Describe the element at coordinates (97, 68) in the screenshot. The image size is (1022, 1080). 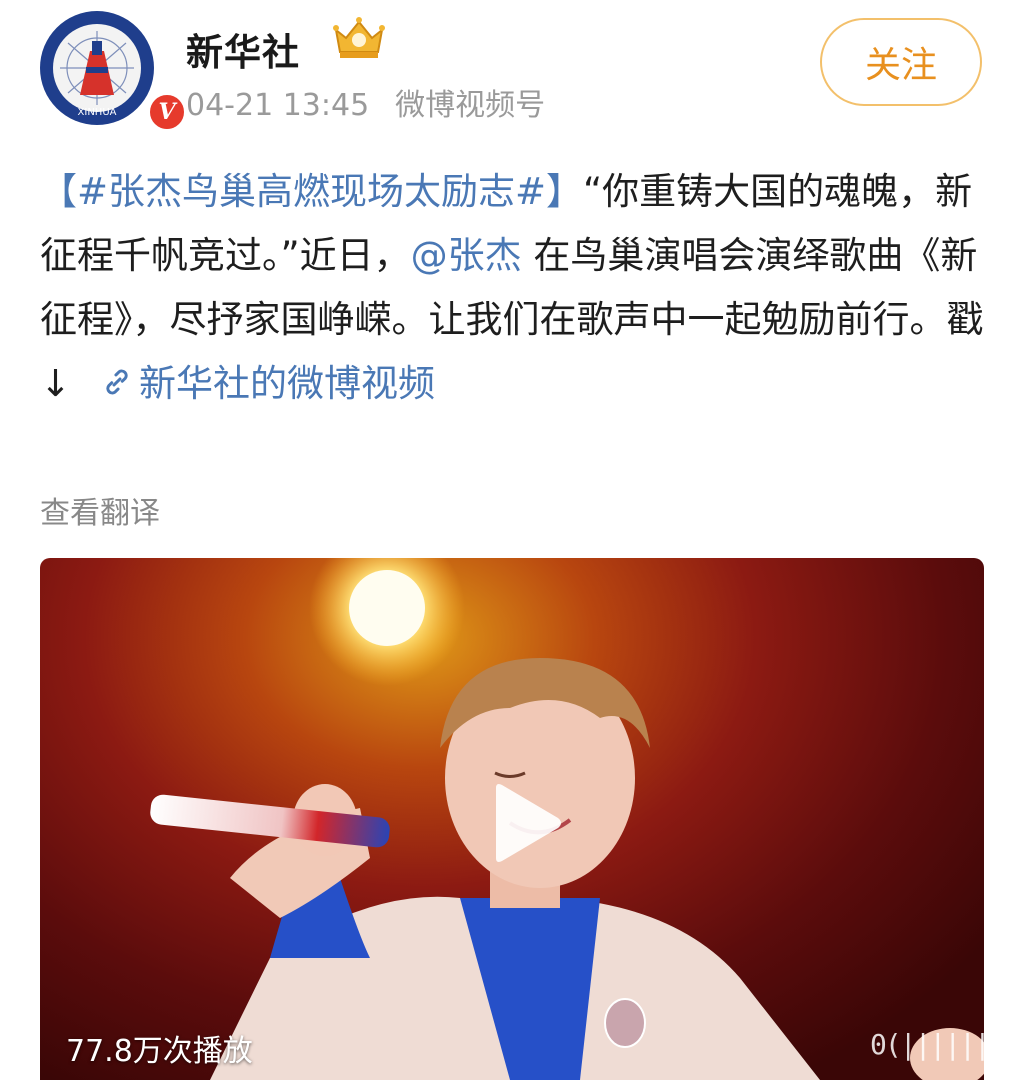
I see `xinhua-logo-icon: XINHUA` at that location.